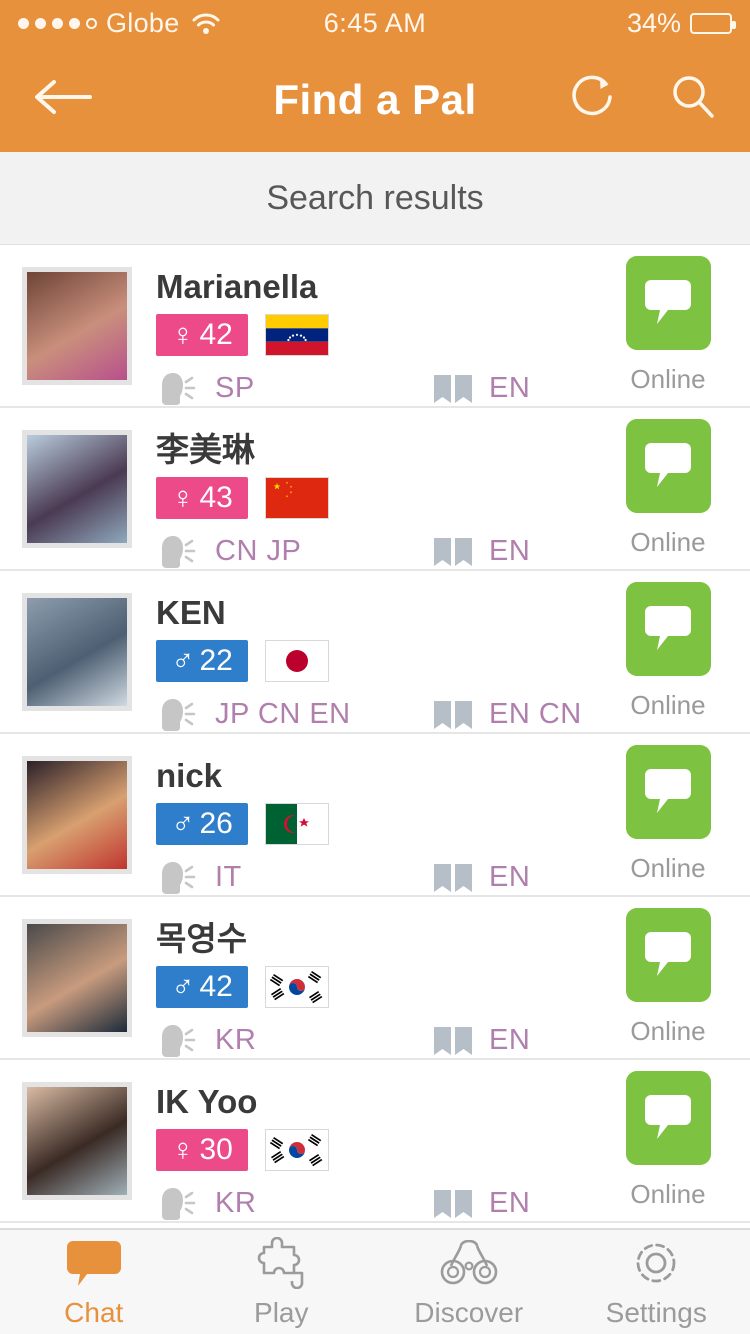 This screenshot has width=750, height=1334. I want to click on back-button, so click(63, 100).